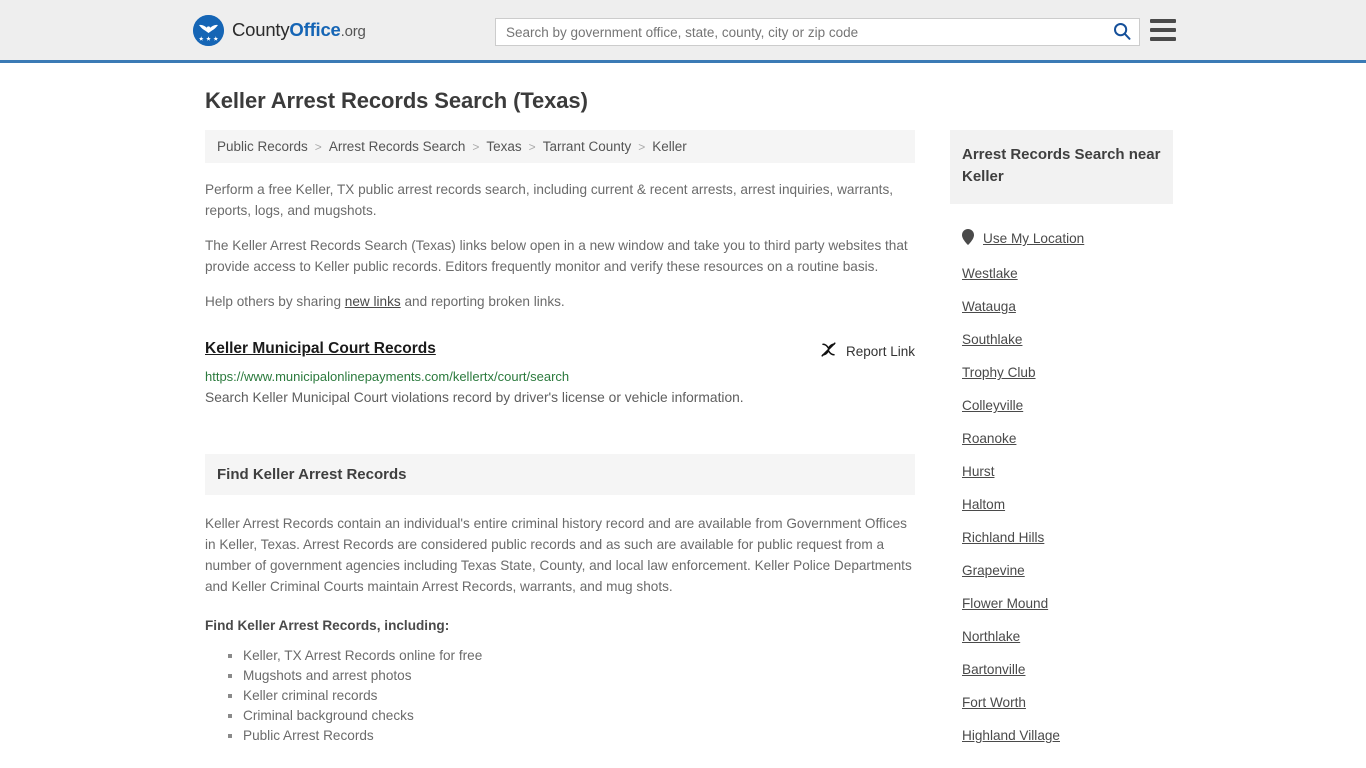 The height and width of the screenshot is (768, 1366). I want to click on sidebar-link: Hurst, so click(978, 471).